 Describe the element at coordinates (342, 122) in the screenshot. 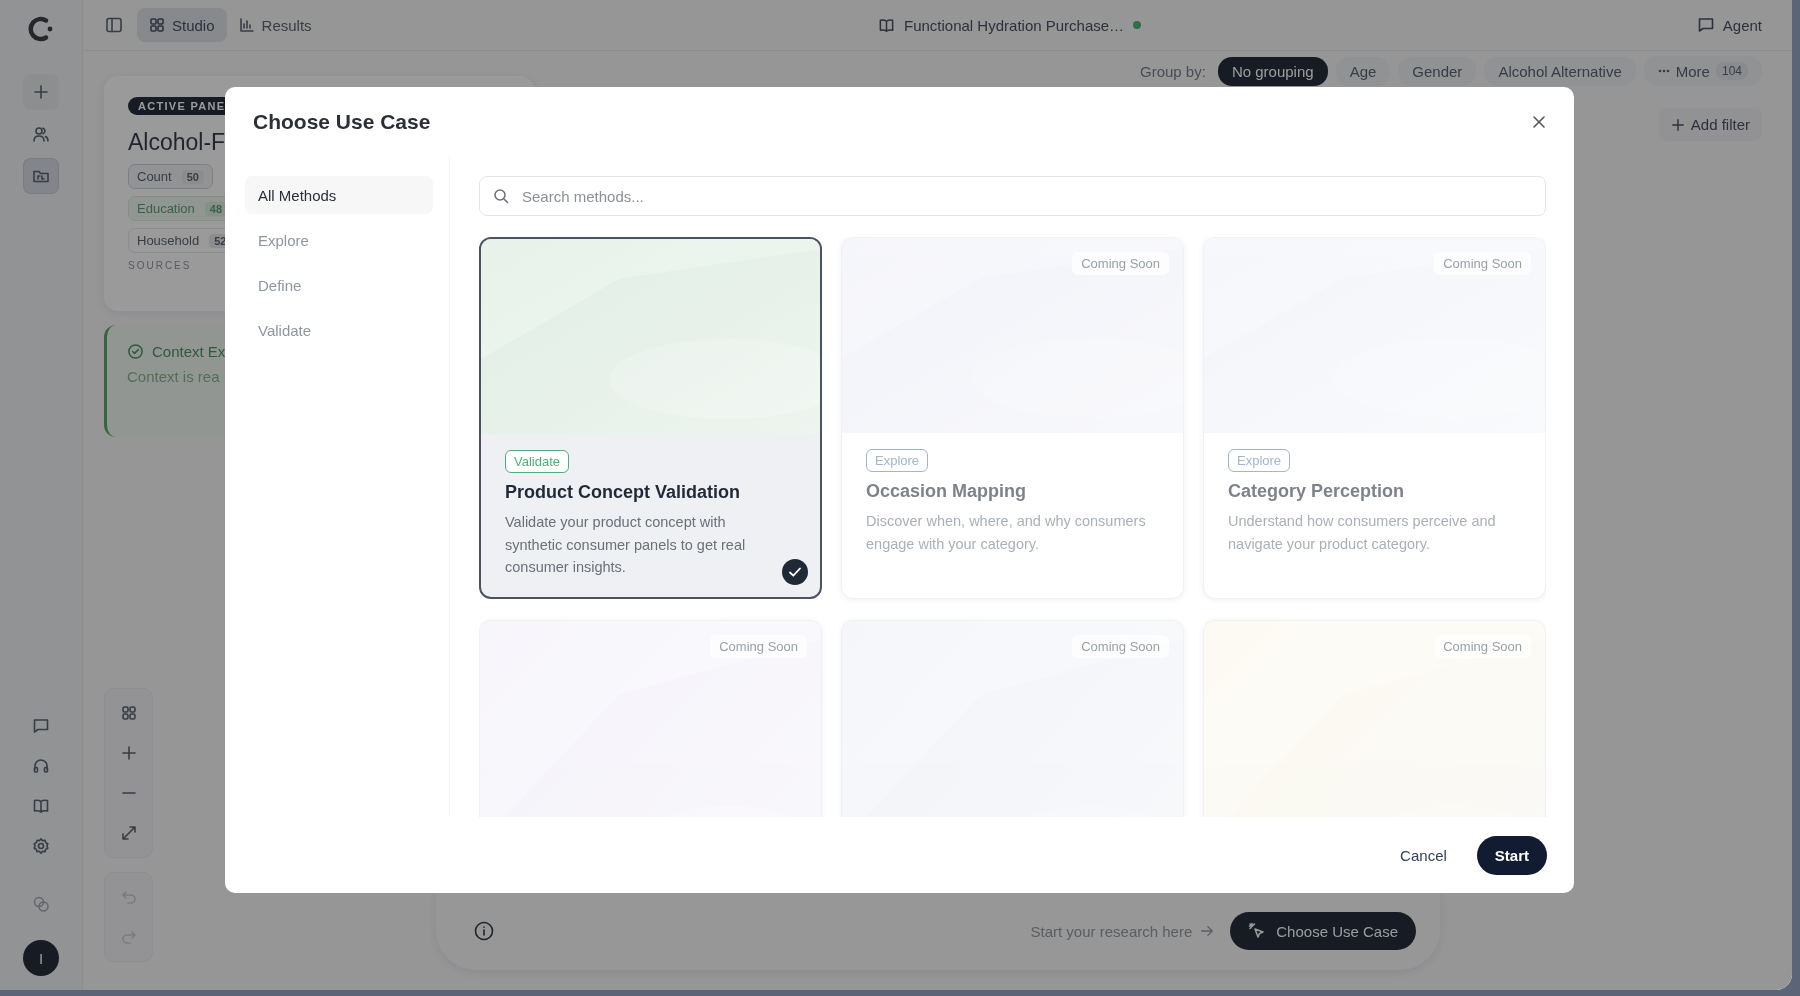

I see `dialog-title: Choose Use Case` at that location.